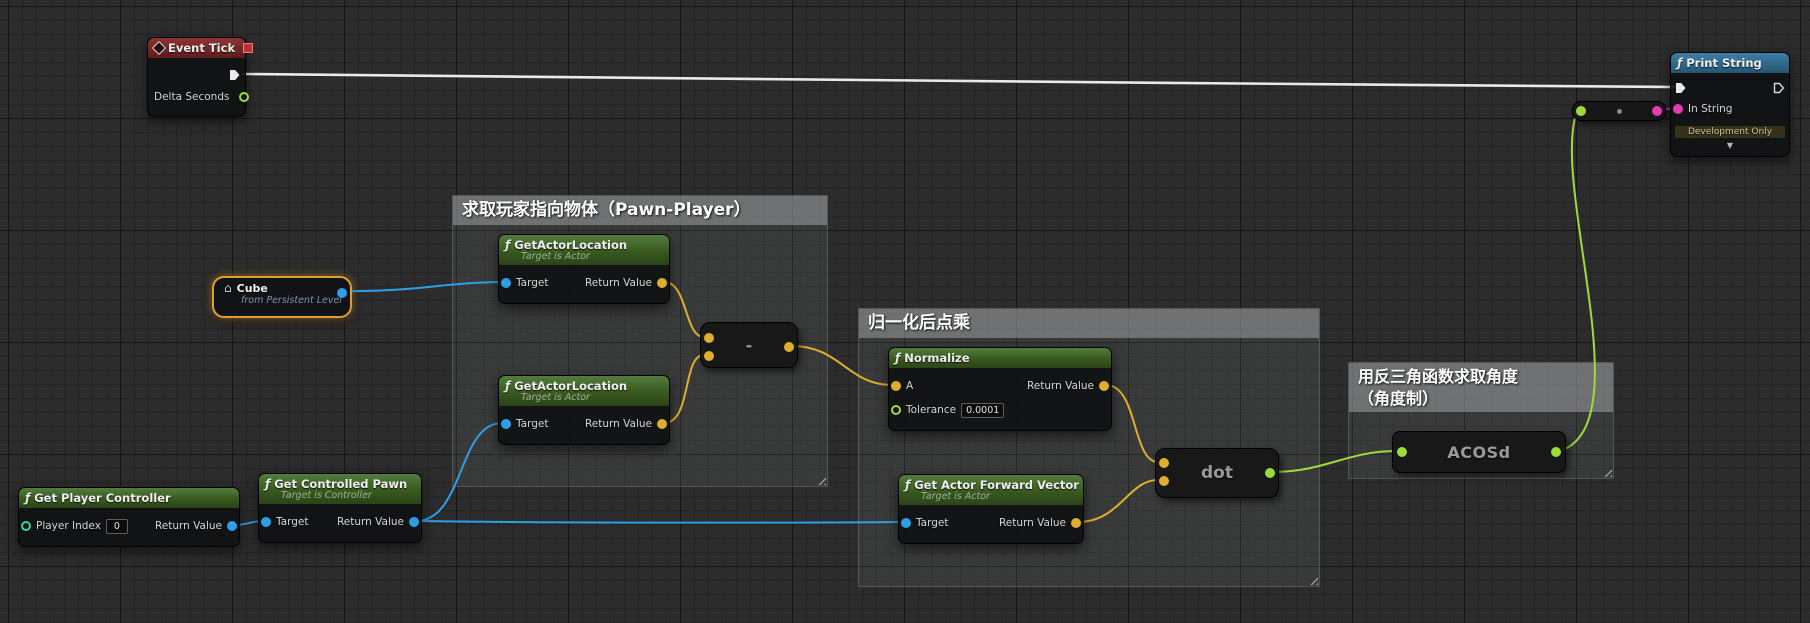 This screenshot has height=623, width=1810. What do you see at coordinates (709, 356) in the screenshot?
I see `pin-subtract-b` at bounding box center [709, 356].